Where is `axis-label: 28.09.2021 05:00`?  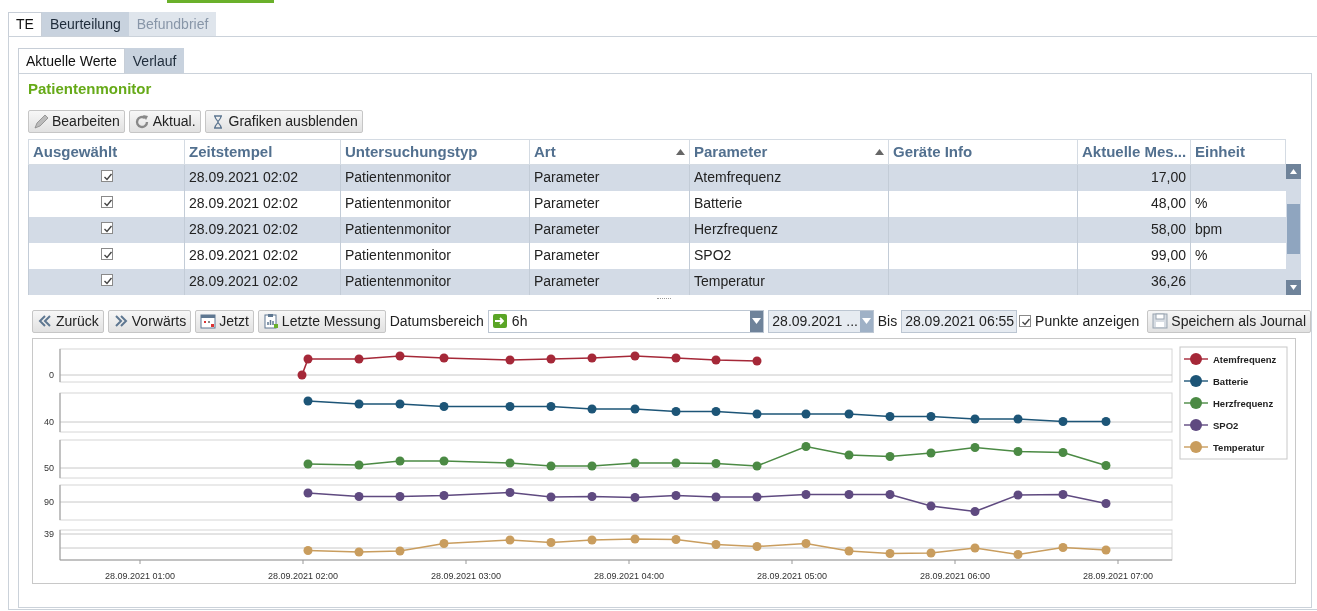 axis-label: 28.09.2021 05:00 is located at coordinates (792, 575).